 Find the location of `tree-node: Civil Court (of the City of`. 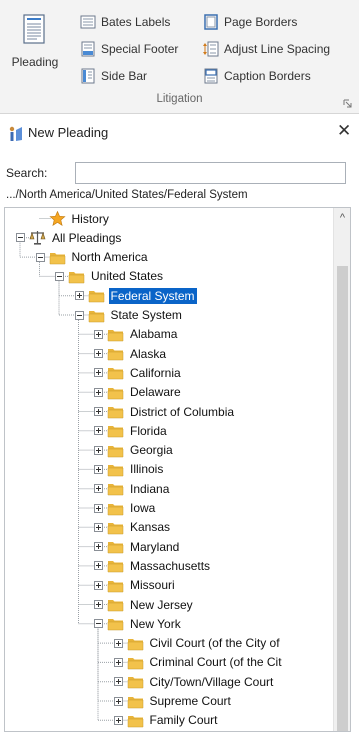

tree-node: Civil Court (of the City of is located at coordinates (197, 643).